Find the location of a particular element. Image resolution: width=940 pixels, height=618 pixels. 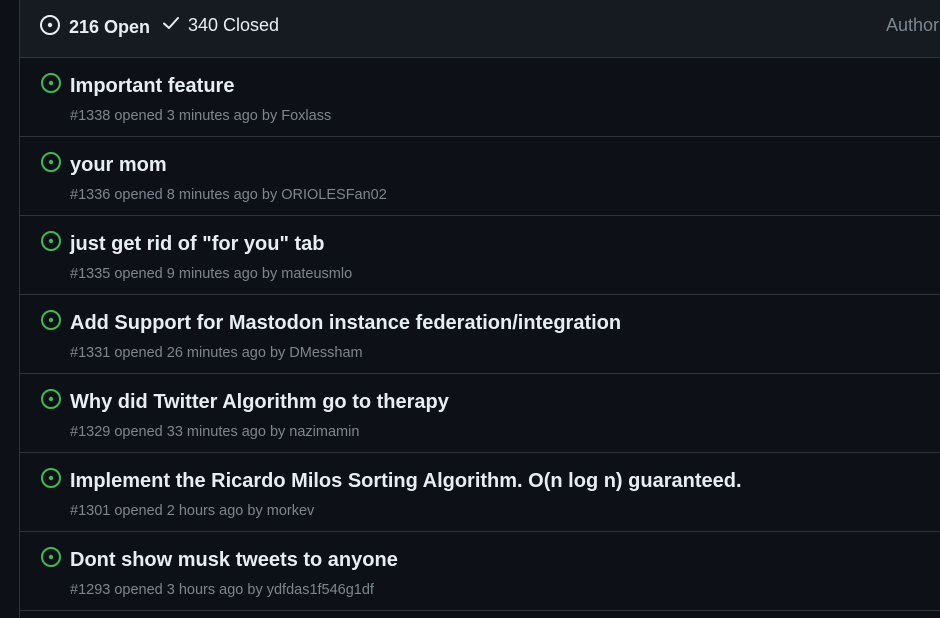

issue-opened-text: opened 3 minutes ago by is located at coordinates (196, 116).